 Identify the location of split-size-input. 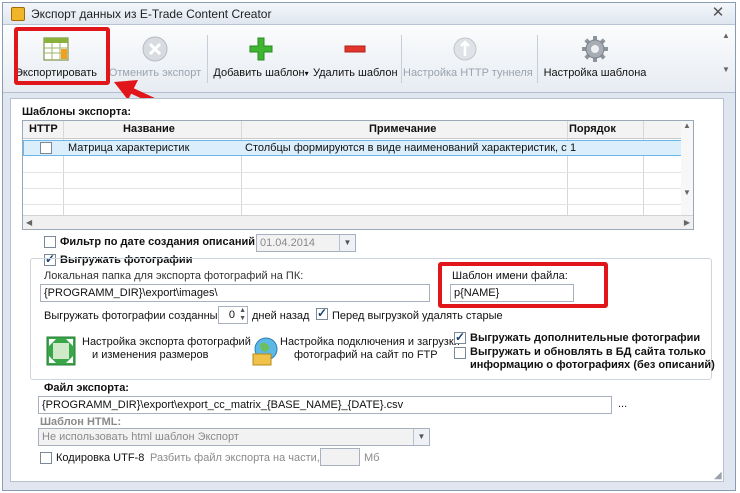
(340, 457).